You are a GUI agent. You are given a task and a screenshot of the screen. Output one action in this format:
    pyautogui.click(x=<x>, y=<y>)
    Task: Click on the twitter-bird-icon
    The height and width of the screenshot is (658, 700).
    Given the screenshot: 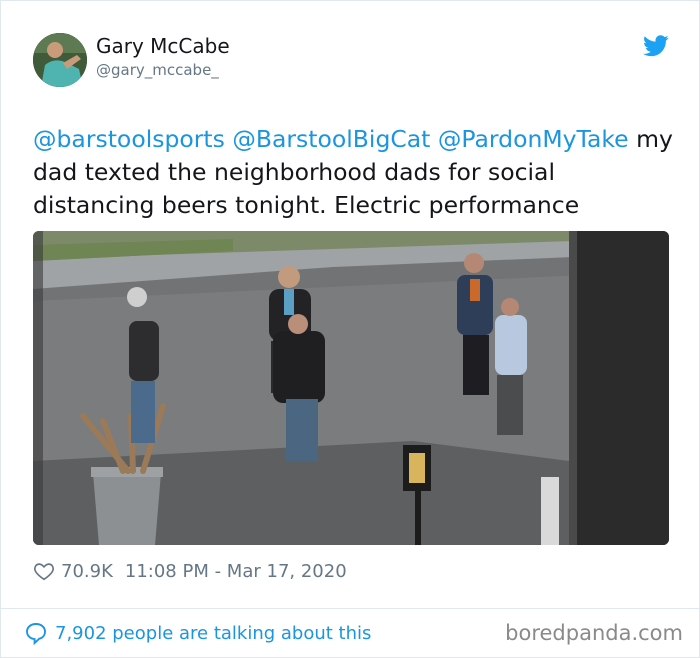 What is the action you would take?
    pyautogui.click(x=656, y=46)
    